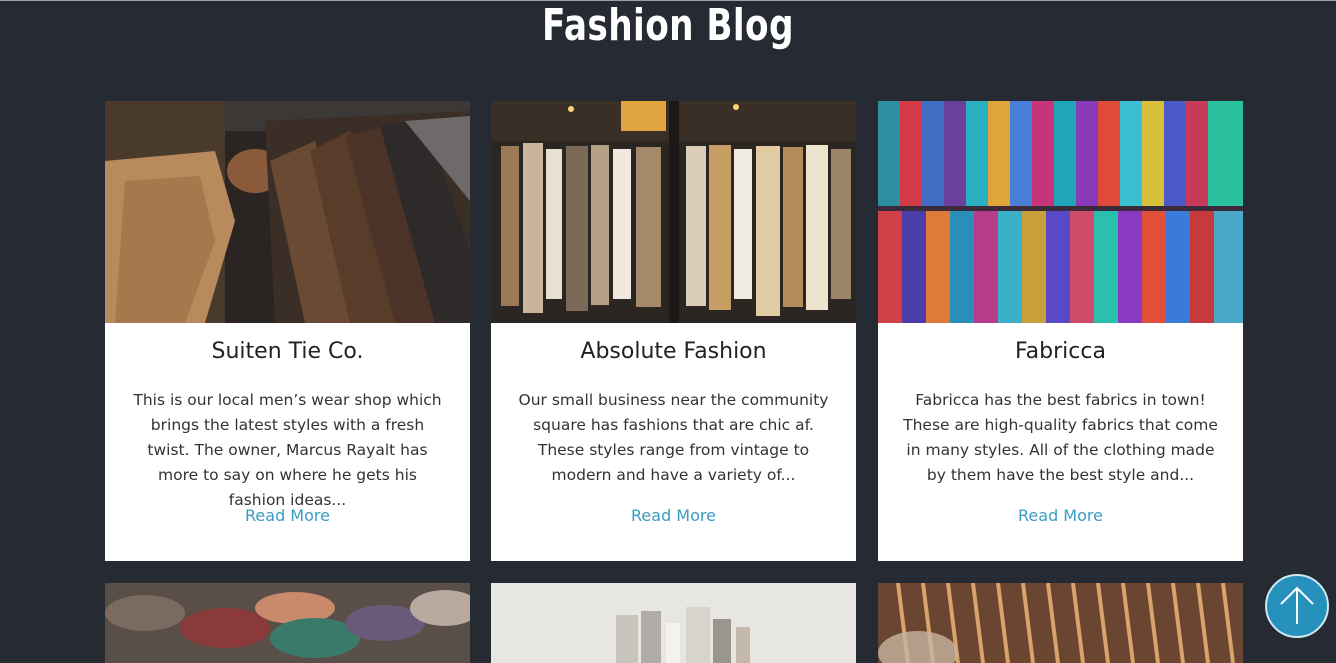 Image resolution: width=1336 pixels, height=663 pixels. I want to click on scroll-to-top-button, so click(1297, 606).